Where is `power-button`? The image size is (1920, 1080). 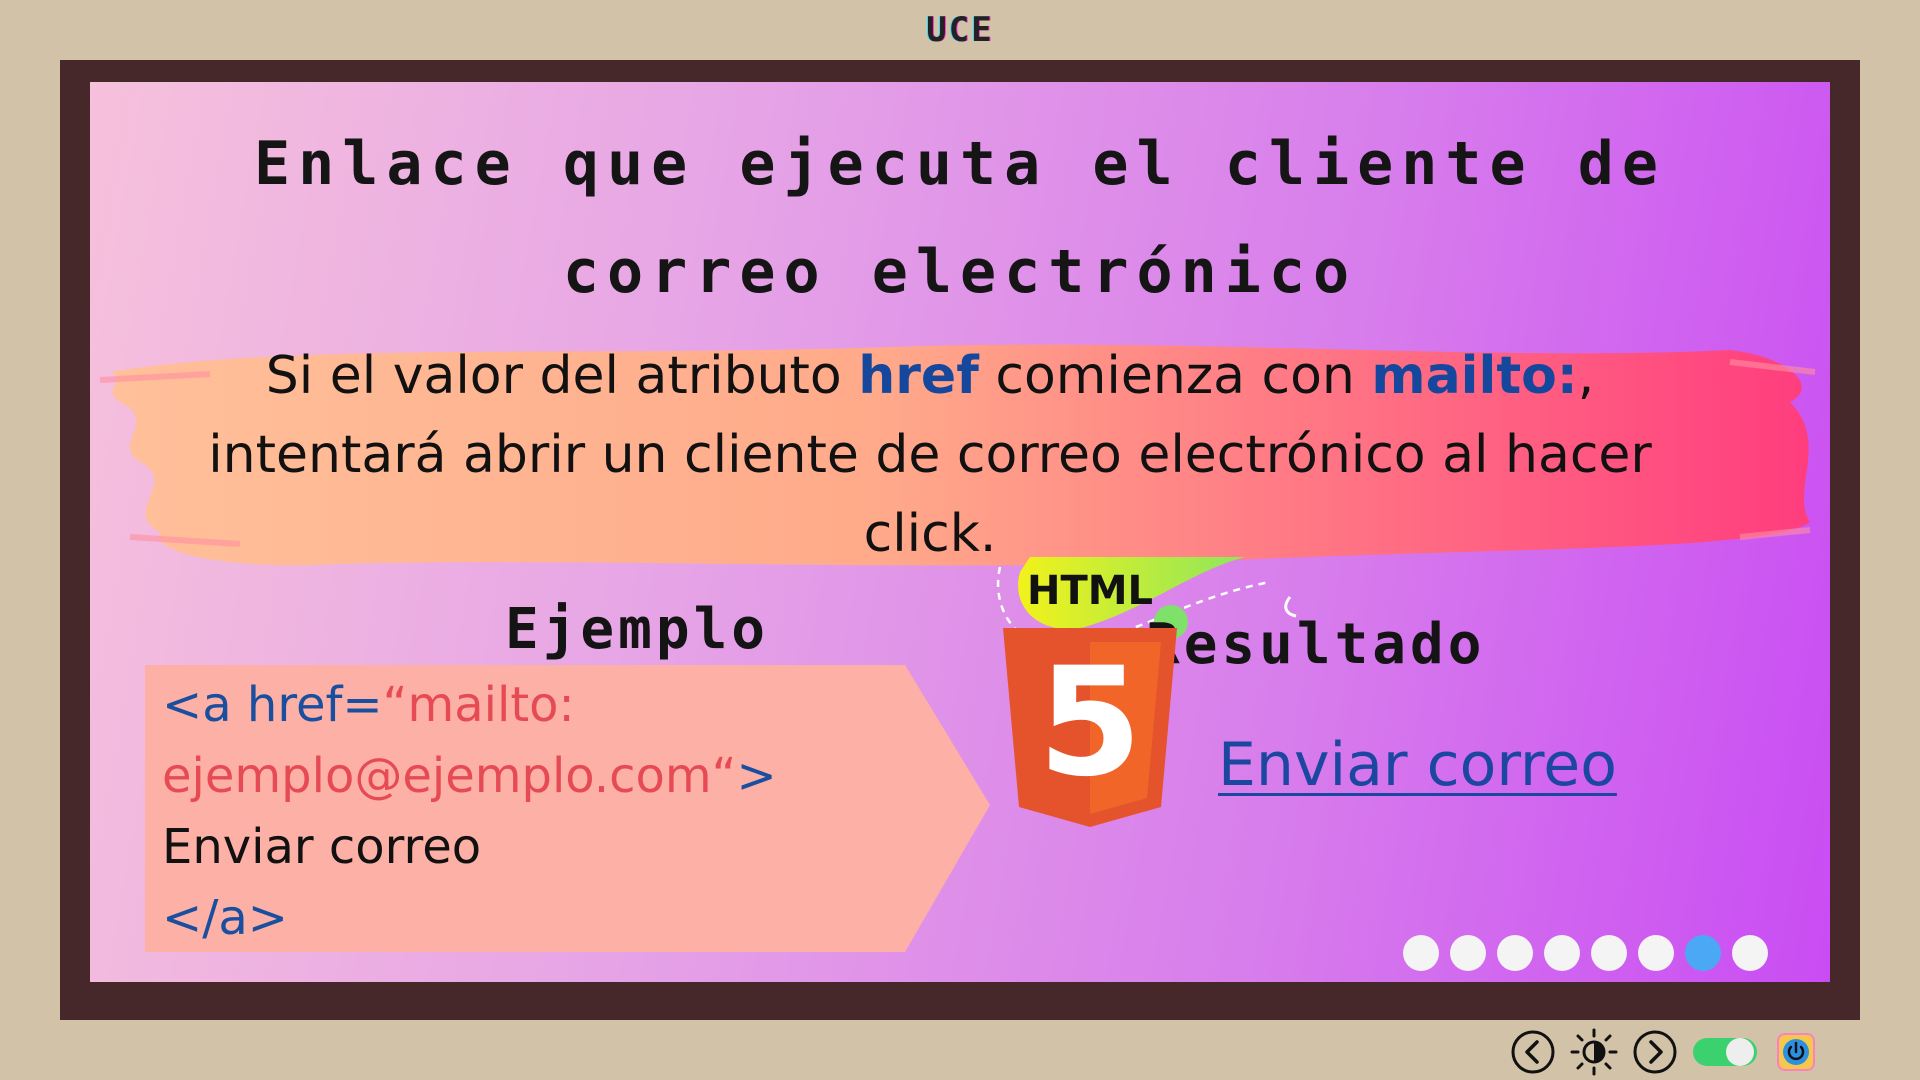
power-button is located at coordinates (1796, 1052).